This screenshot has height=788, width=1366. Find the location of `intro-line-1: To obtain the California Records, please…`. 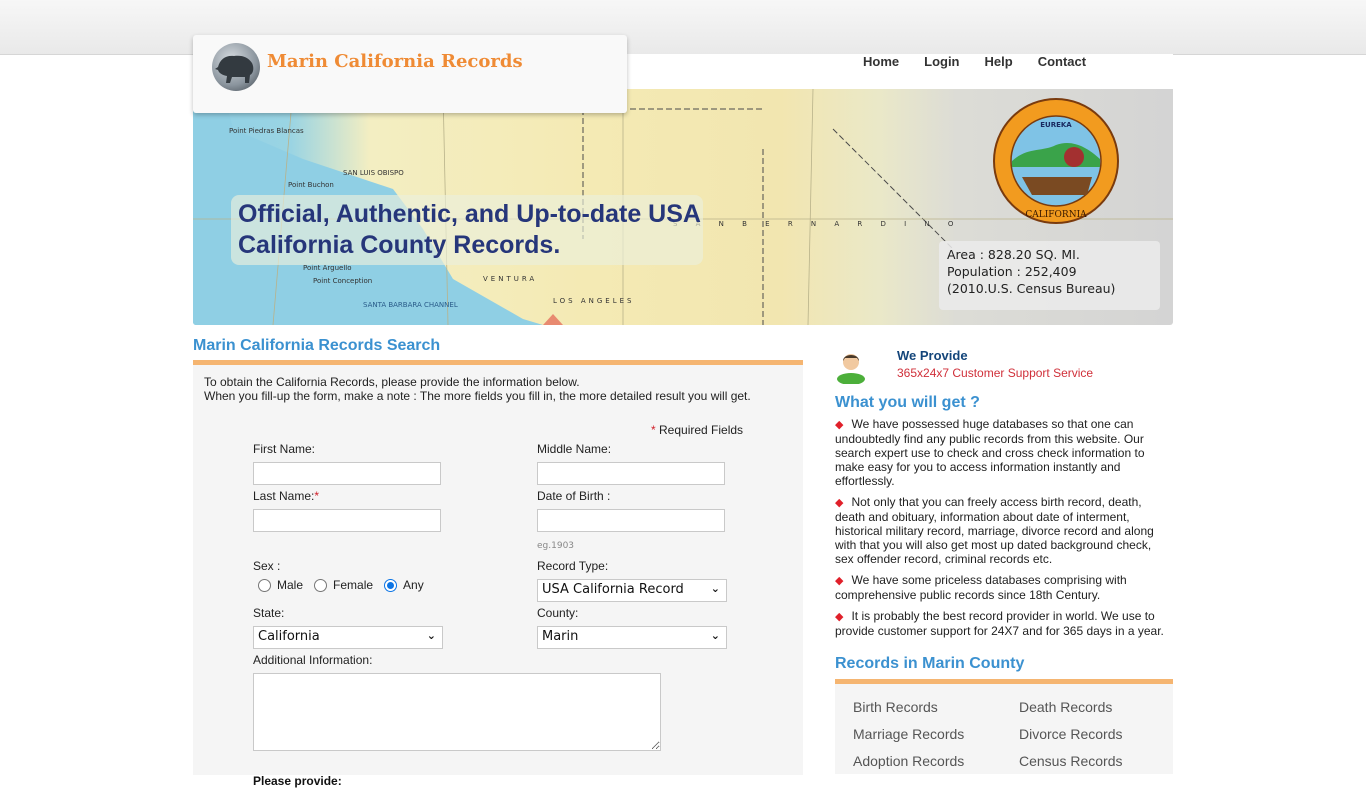

intro-line-1: To obtain the California Records, please… is located at coordinates (392, 382).